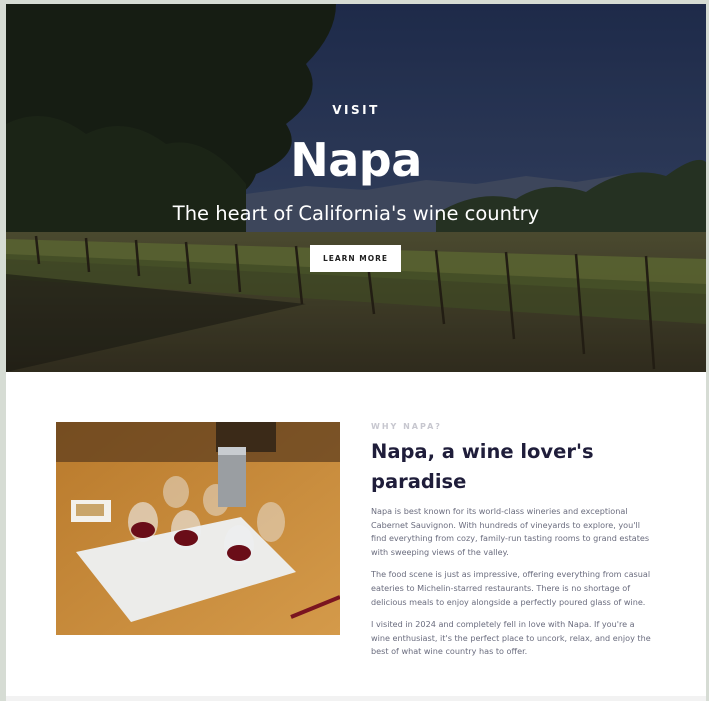 The image size is (709, 701). What do you see at coordinates (482, 451) in the screenshot?
I see `section-heading-line1: Napa, a wine lover's` at bounding box center [482, 451].